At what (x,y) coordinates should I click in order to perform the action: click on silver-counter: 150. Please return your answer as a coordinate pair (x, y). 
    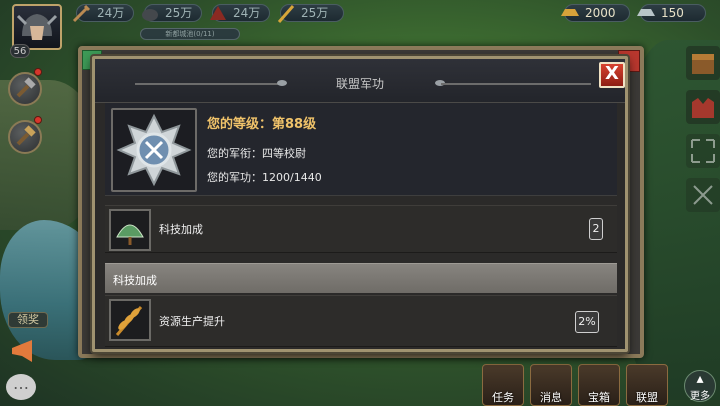
    Looking at the image, I should click on (671, 13).